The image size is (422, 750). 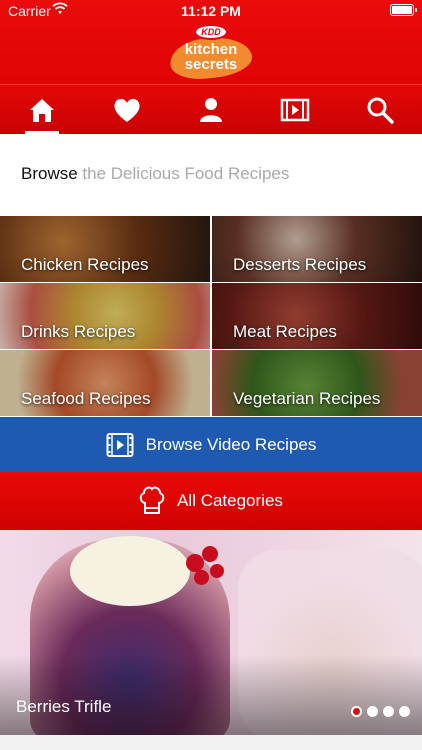 I want to click on category-label: Desserts Recipes, so click(x=300, y=264).